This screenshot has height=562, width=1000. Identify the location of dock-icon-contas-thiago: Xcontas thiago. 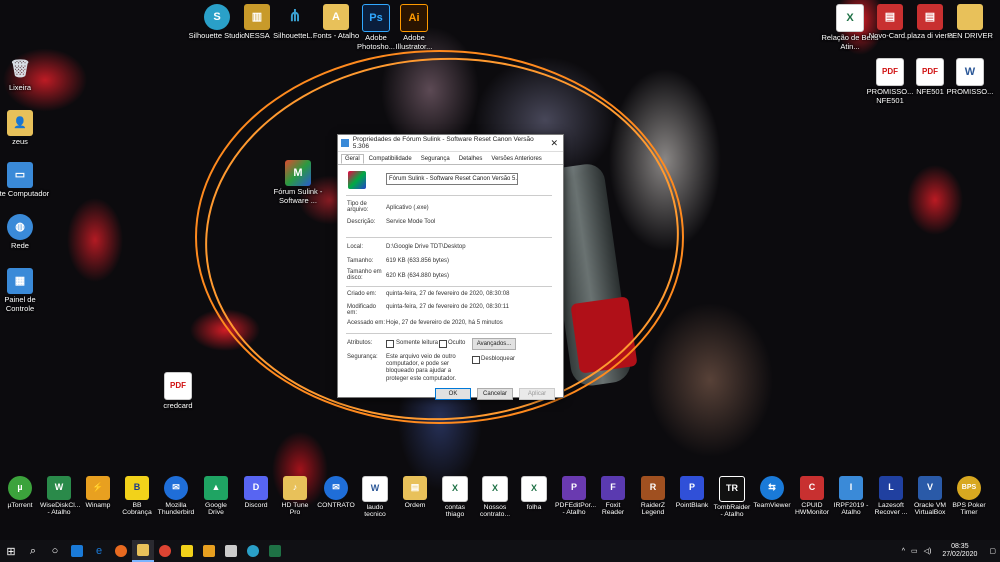
(455, 497).